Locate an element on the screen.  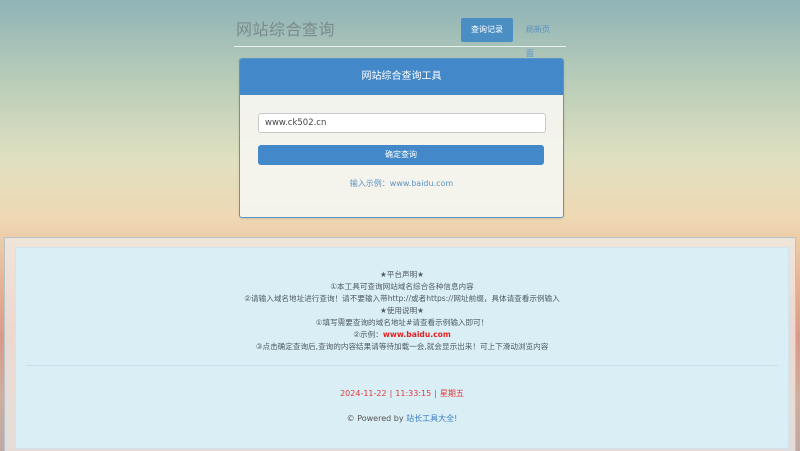
refresh-link: 刷新页面 is located at coordinates (541, 38).